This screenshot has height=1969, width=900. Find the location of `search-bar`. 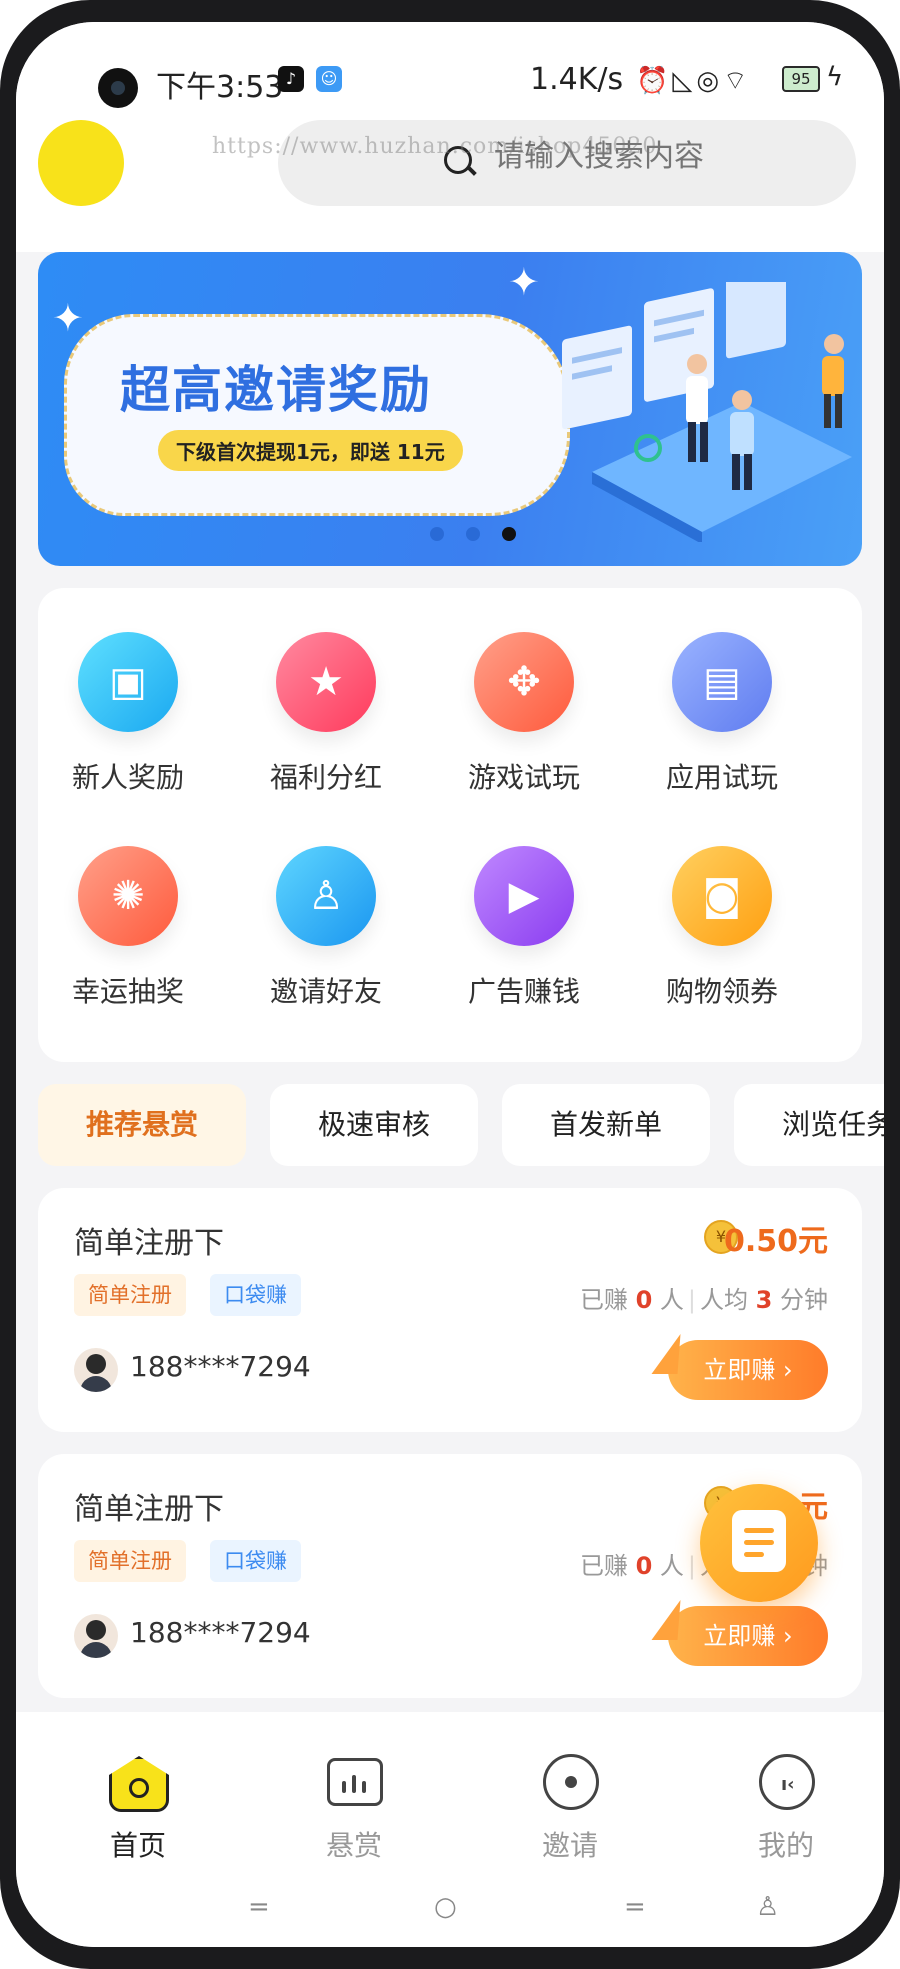

search-bar is located at coordinates (567, 163).